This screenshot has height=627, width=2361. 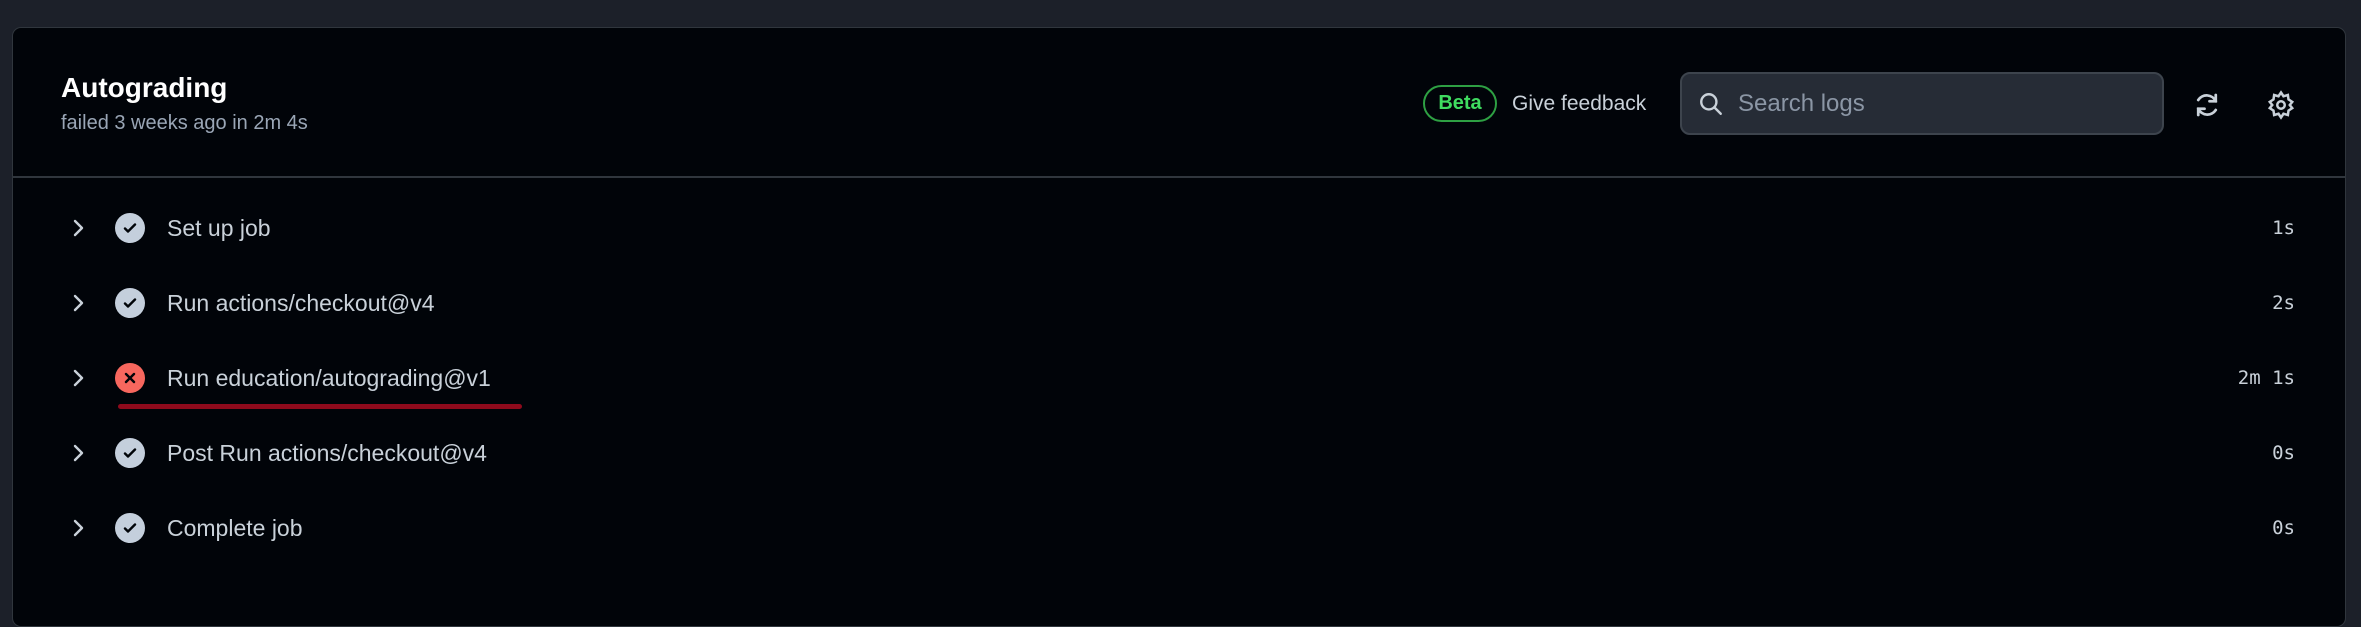 What do you see at coordinates (219, 227) in the screenshot?
I see `step-label: Set up job` at bounding box center [219, 227].